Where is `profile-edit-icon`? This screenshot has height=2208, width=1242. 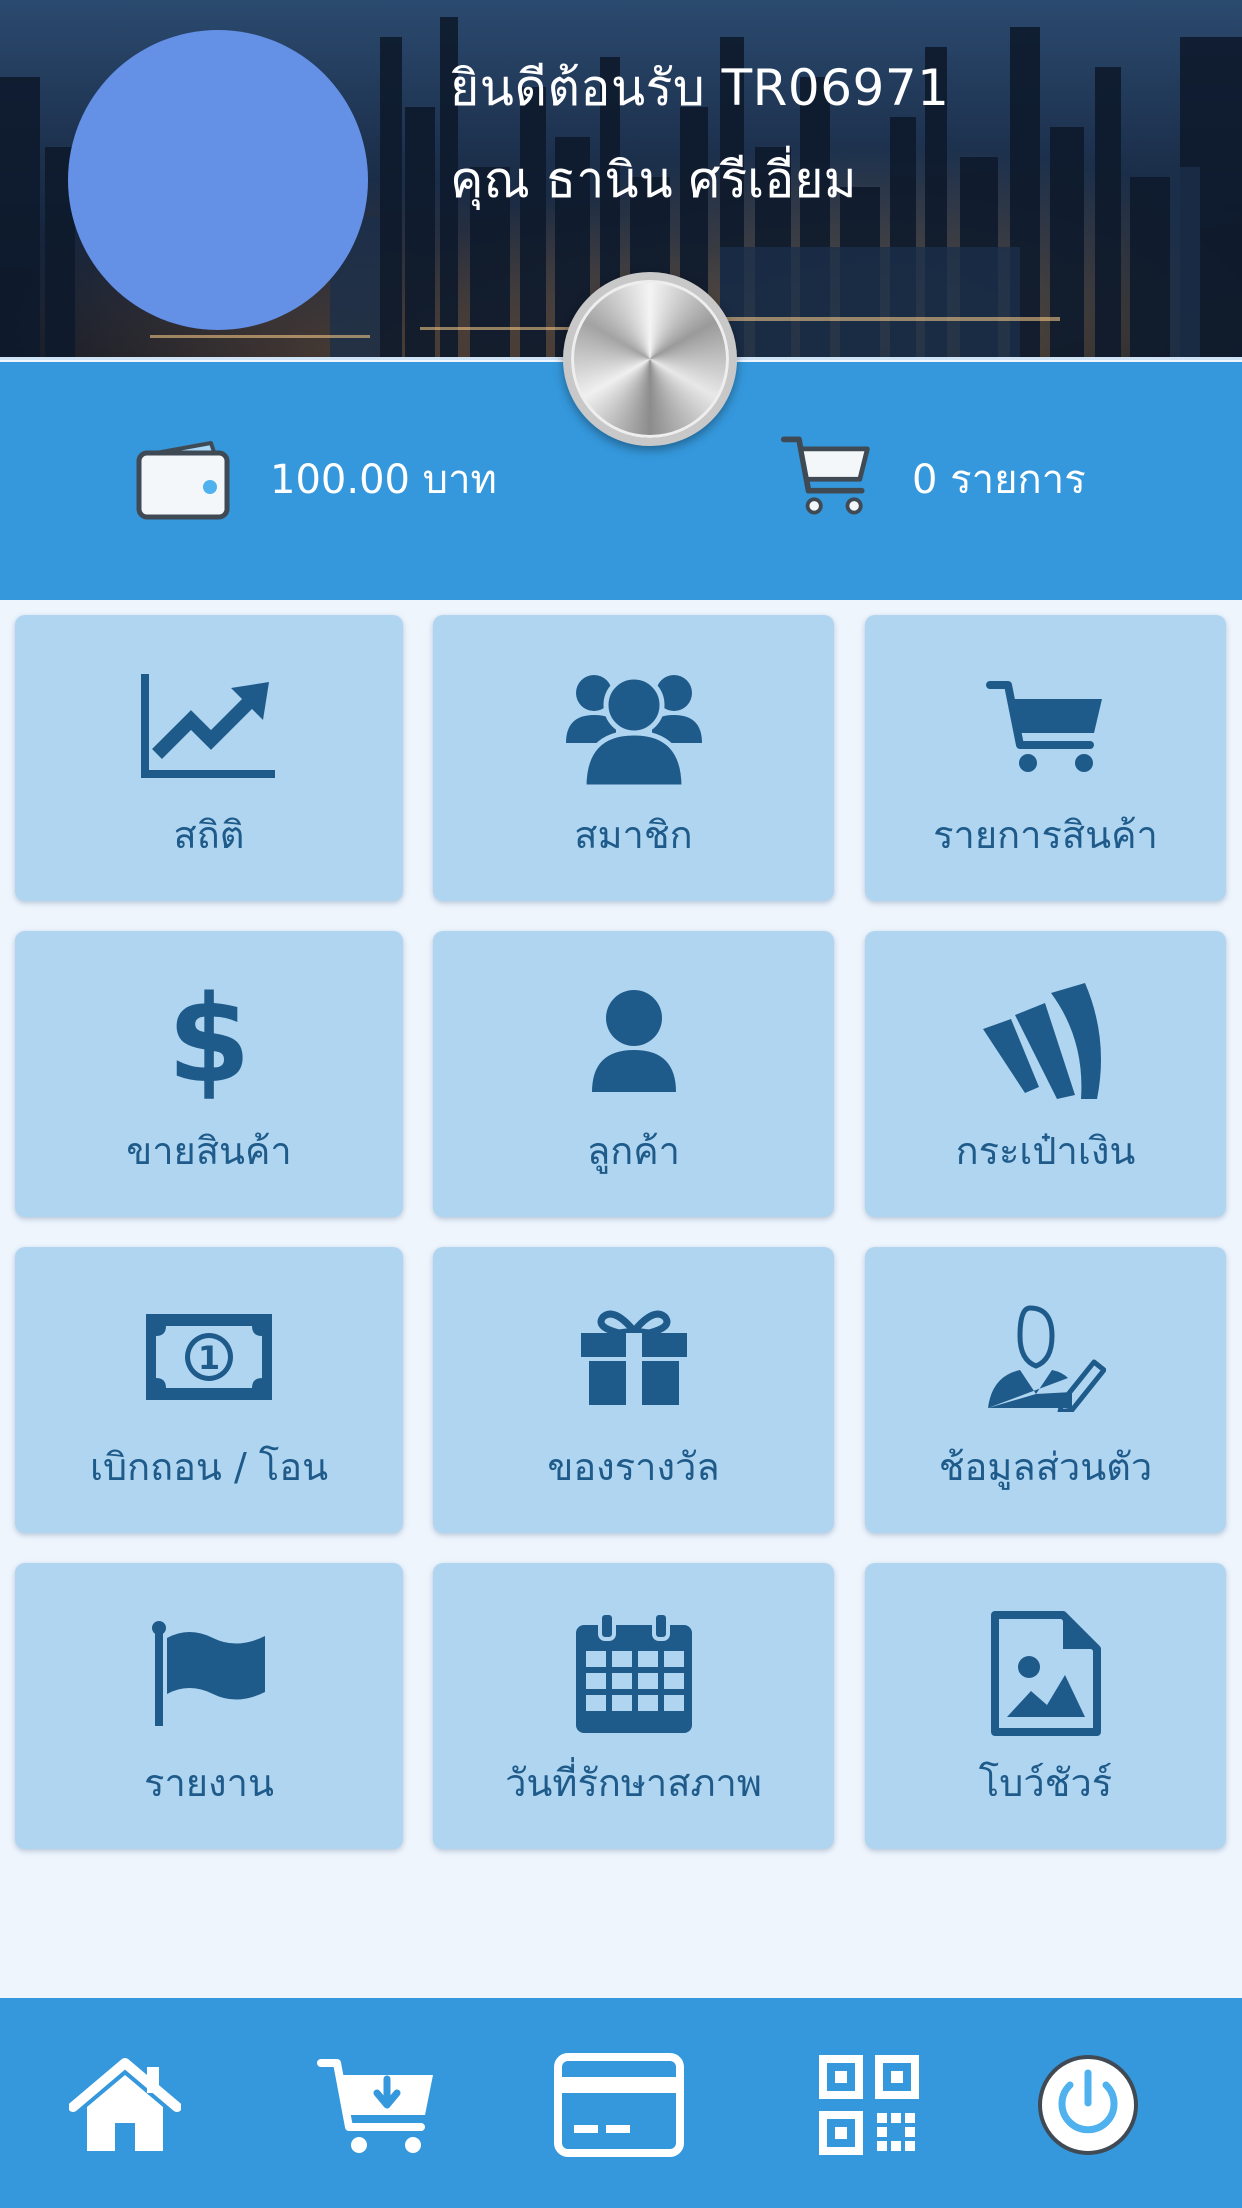 profile-edit-icon is located at coordinates (1046, 1358).